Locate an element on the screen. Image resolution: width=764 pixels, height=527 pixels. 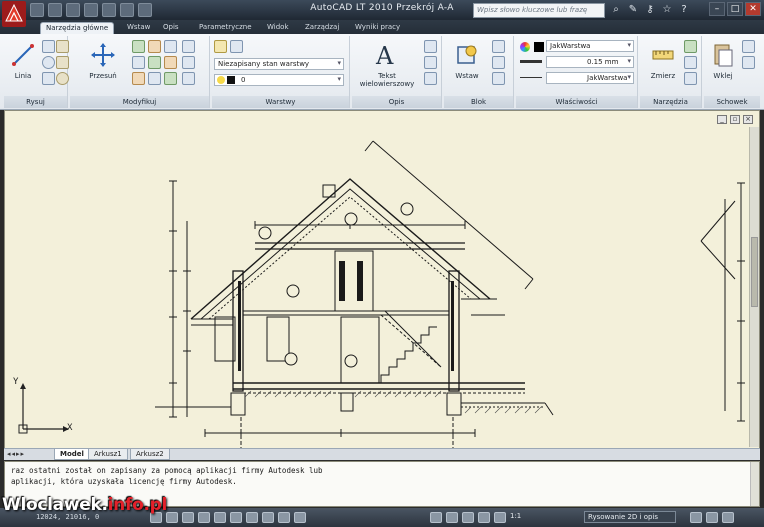
maximize-button: □ is located at coordinates (735, 9).